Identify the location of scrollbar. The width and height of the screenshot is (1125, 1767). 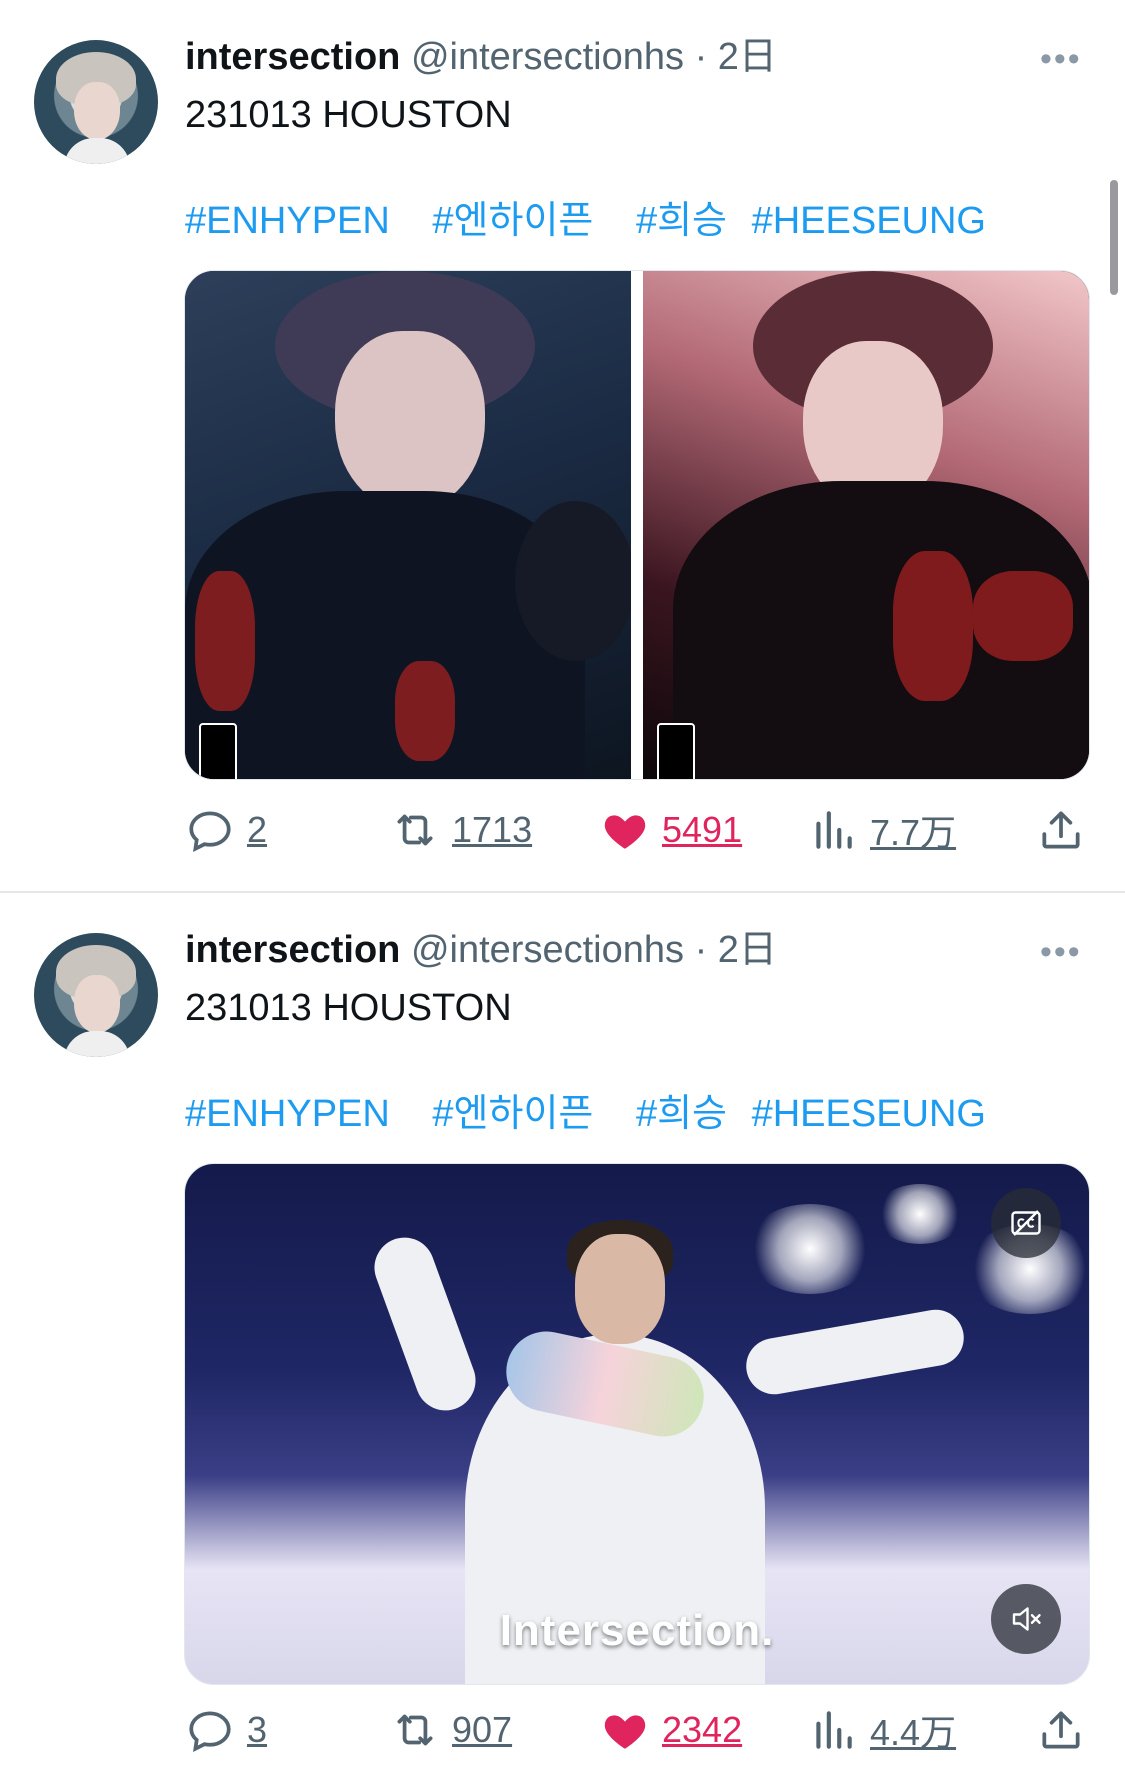
(1114, 237).